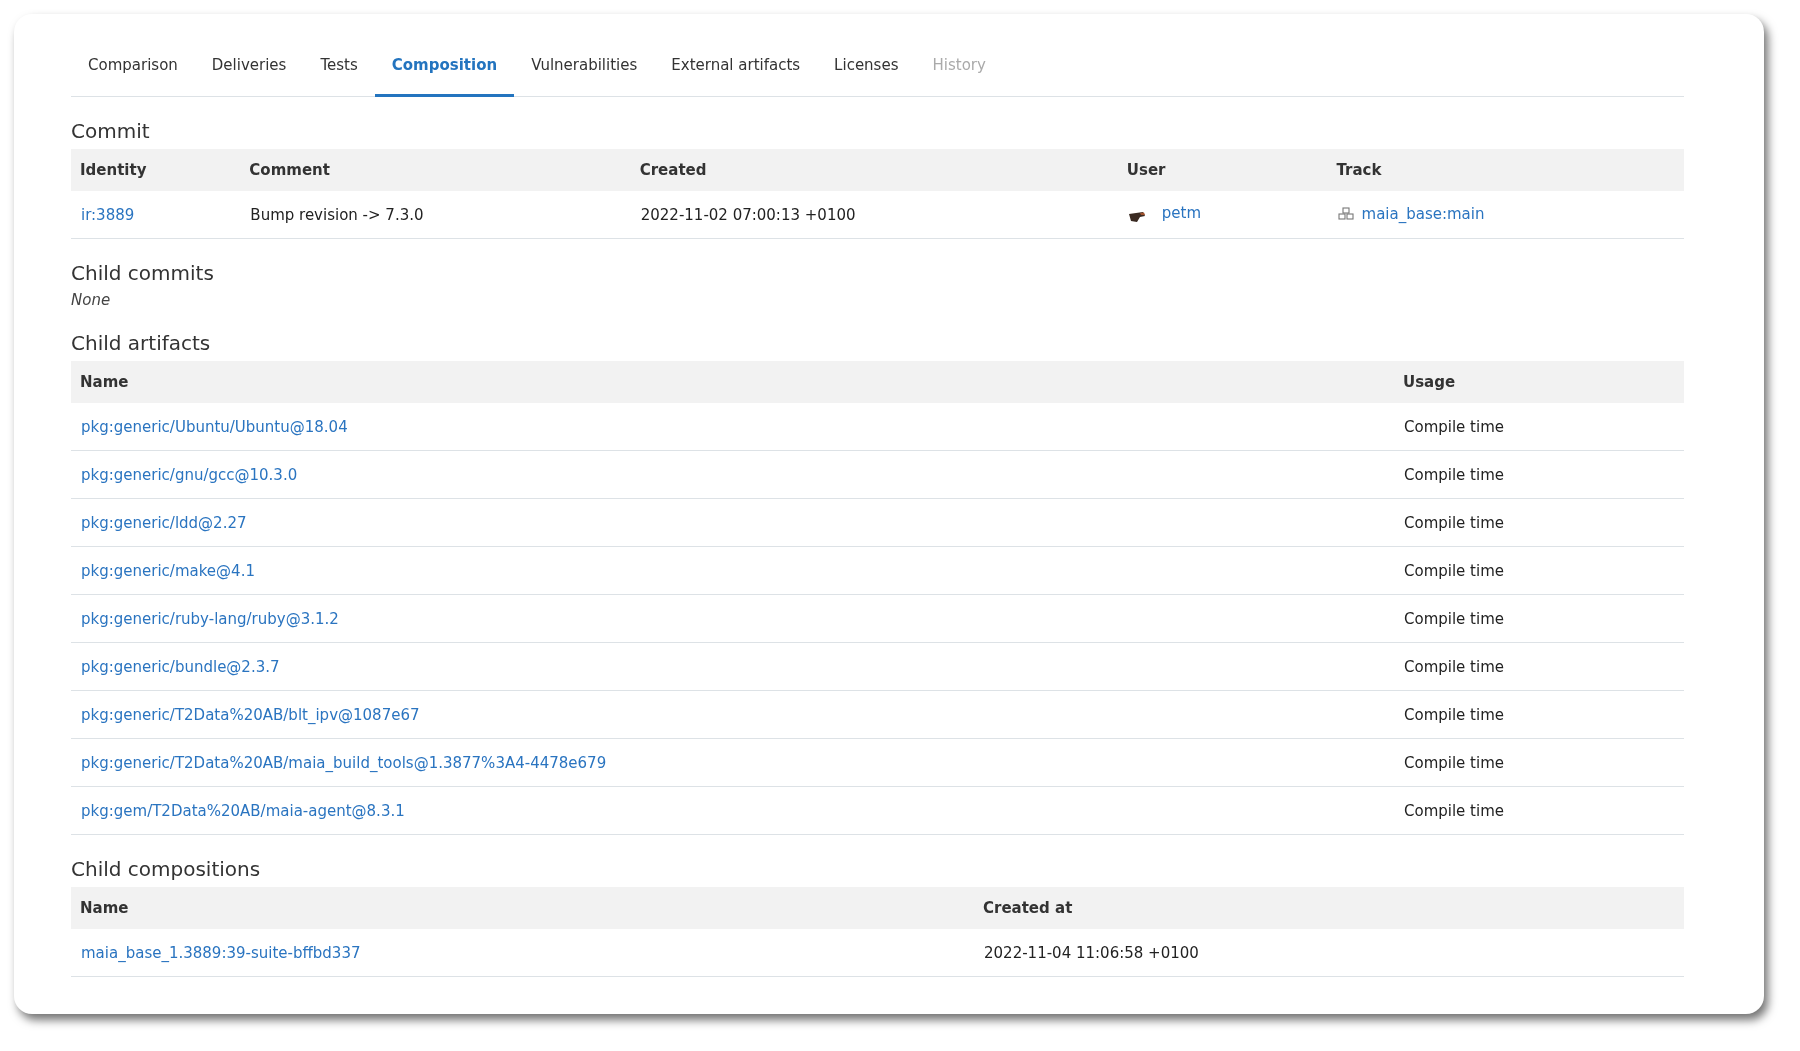  Describe the element at coordinates (337, 214) in the screenshot. I see `table-cell: Bump revision -> 7.3.0` at that location.